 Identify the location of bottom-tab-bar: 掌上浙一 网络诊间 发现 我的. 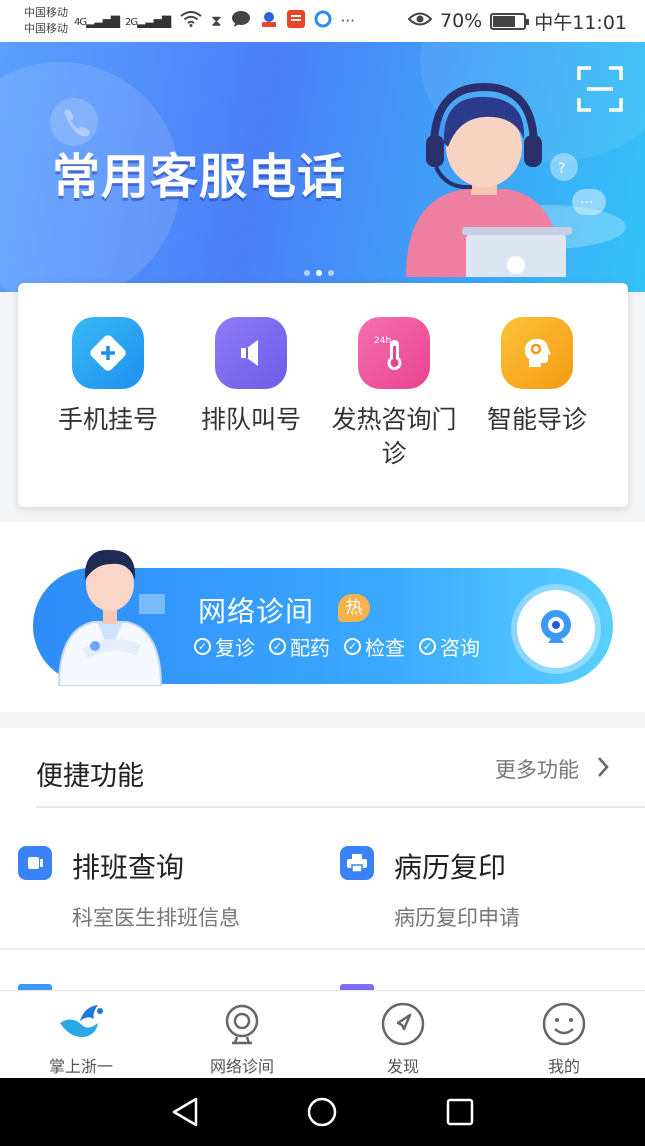
(322, 1034).